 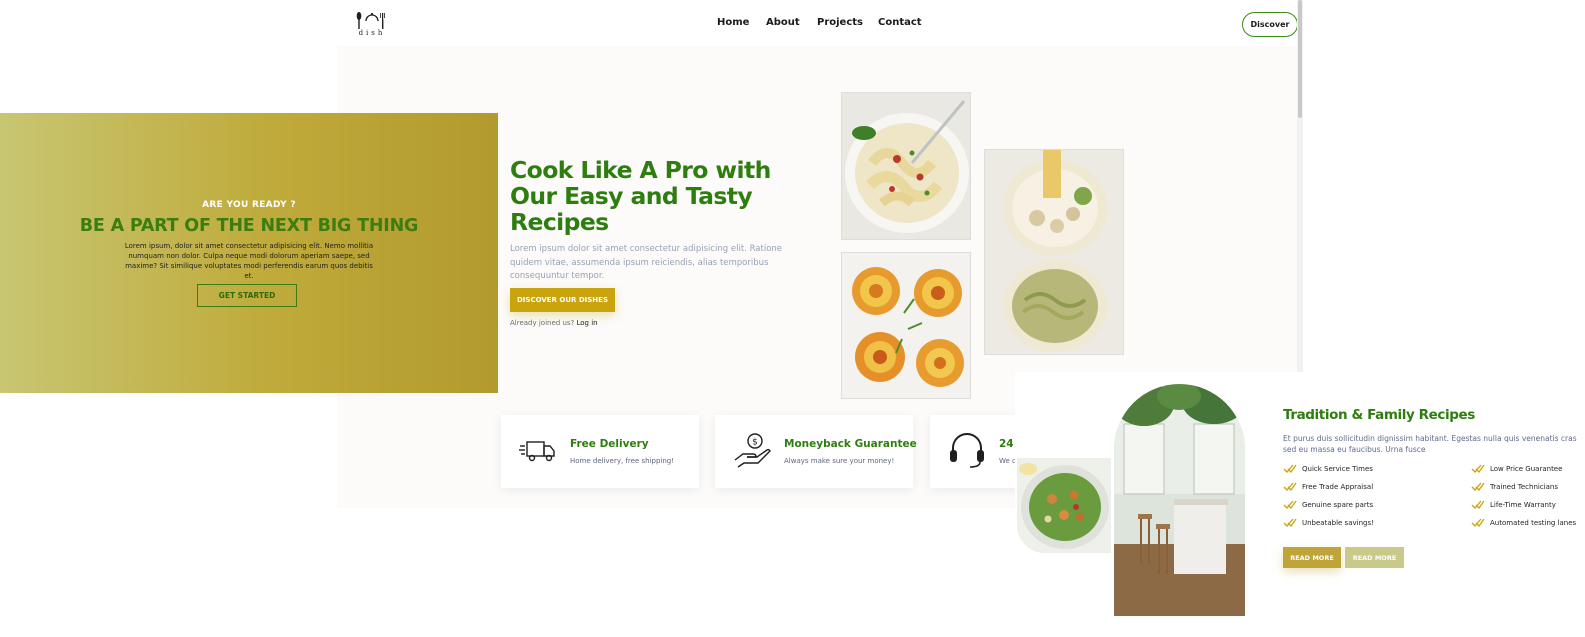 I want to click on check-item: Life-Time Warranty, so click(x=1513, y=504).